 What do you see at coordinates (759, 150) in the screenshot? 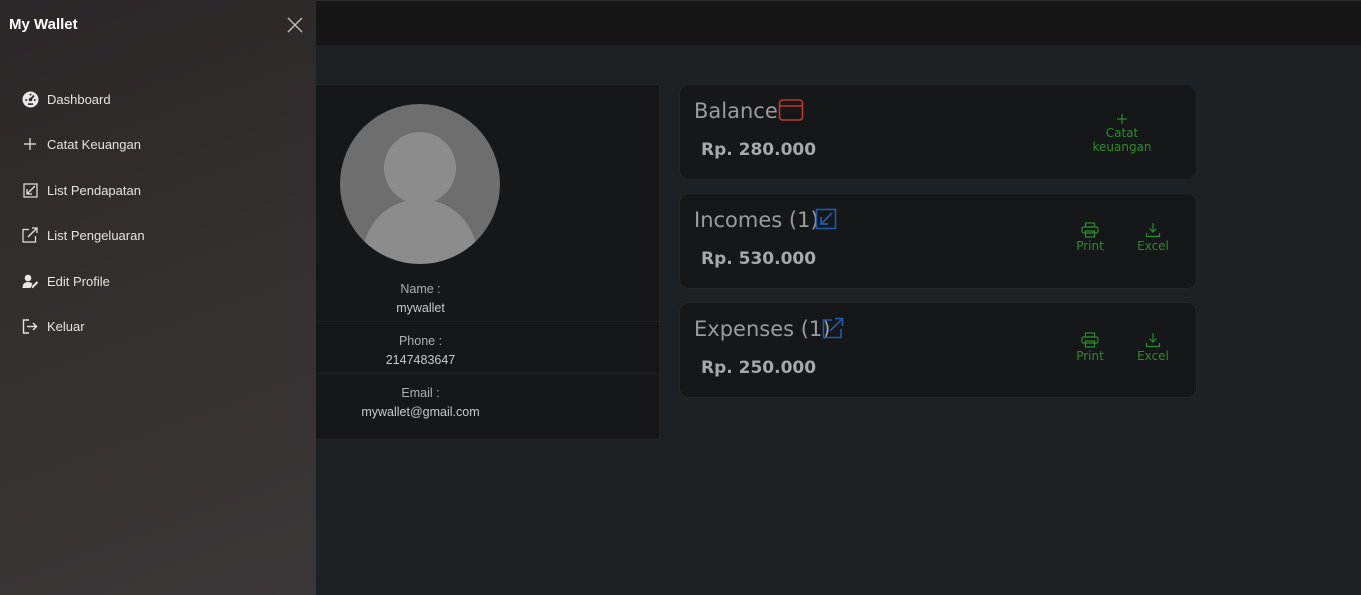
I see `balance-amount: Rp. 280.000` at bounding box center [759, 150].